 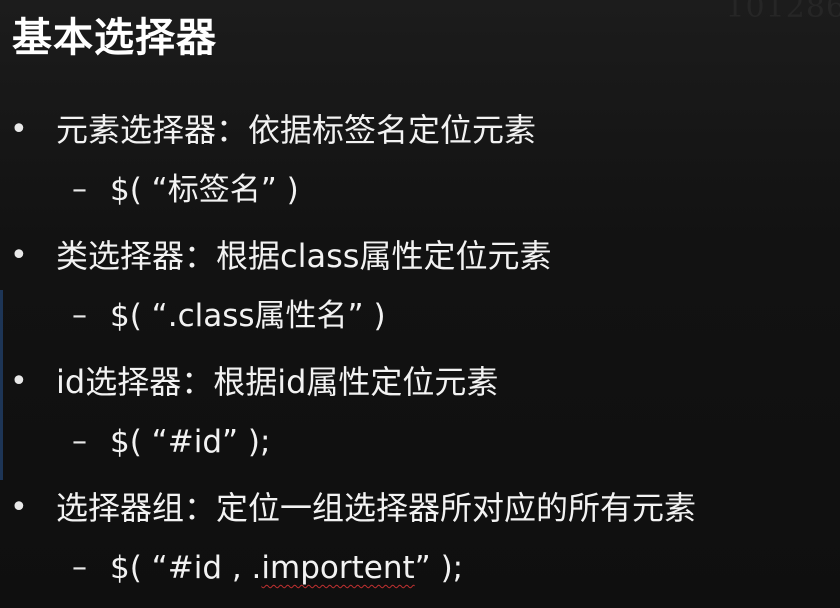 What do you see at coordinates (277, 382) in the screenshot?
I see `bullet-text: id选择器：根据id属性定位元素` at bounding box center [277, 382].